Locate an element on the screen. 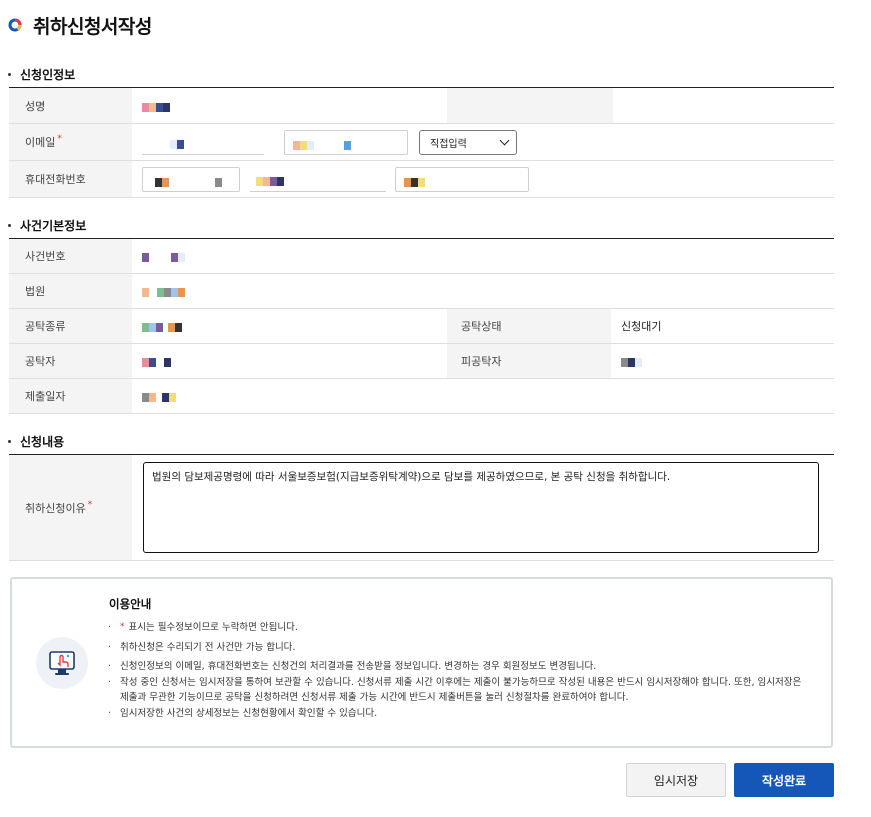  section-request-heading: 신청내용 is located at coordinates (36, 441).